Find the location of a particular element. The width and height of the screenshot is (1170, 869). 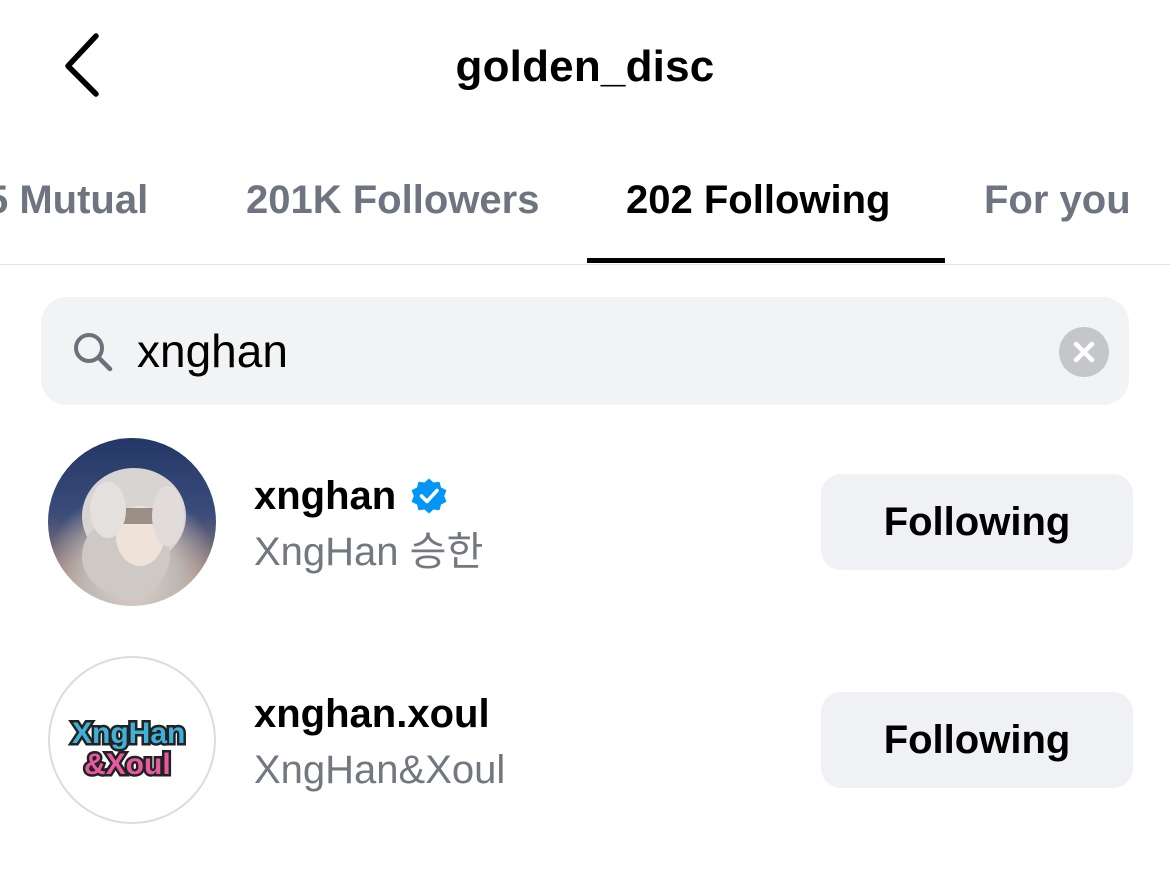

full-name: XngHan 승한 is located at coordinates (369, 552).